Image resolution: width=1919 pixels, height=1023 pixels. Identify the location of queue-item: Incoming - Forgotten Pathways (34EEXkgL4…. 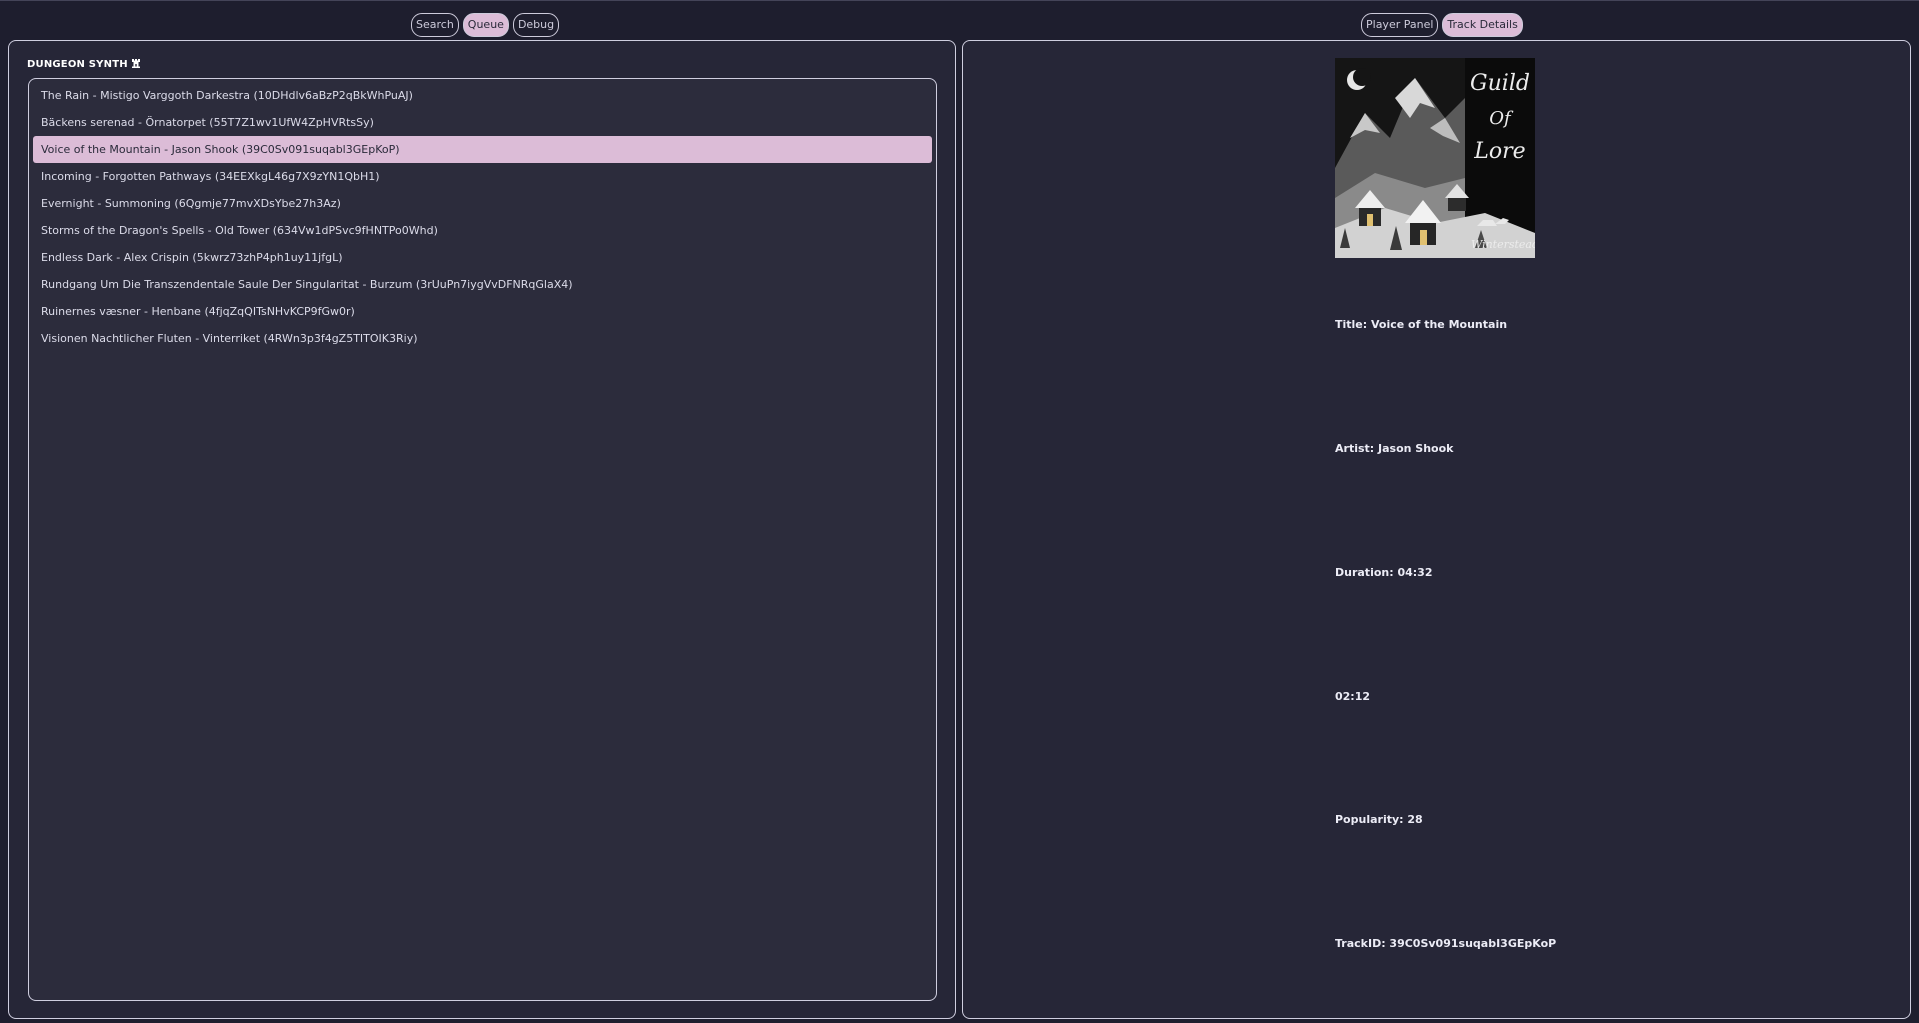
(482, 176).